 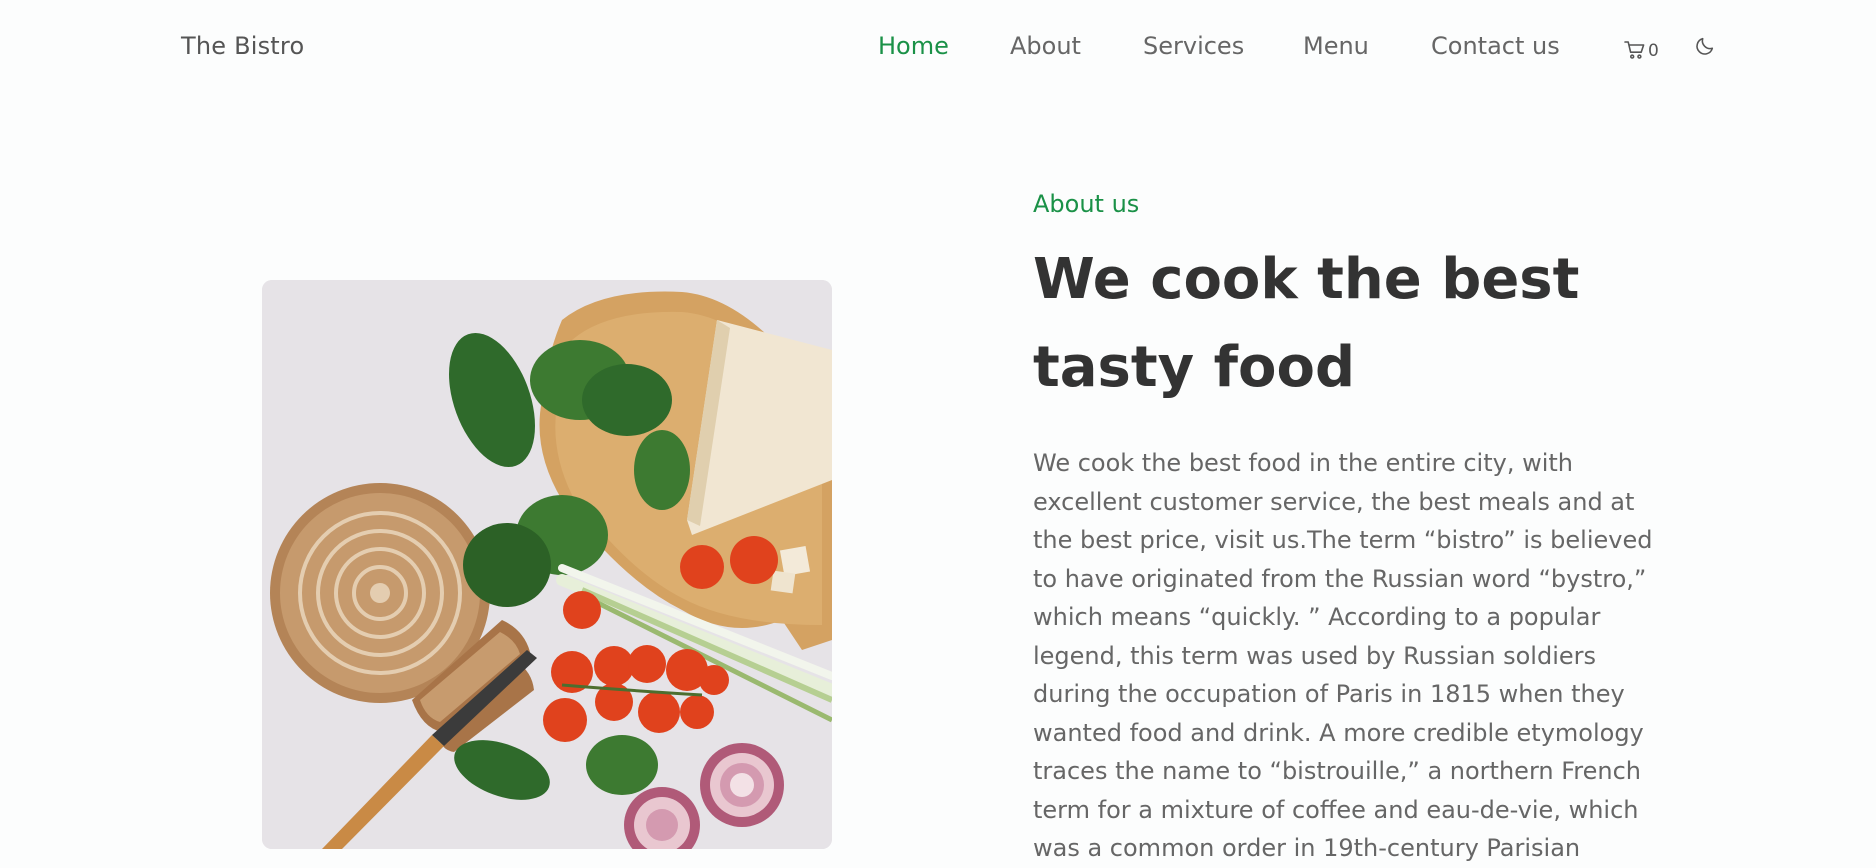 What do you see at coordinates (1635, 50) in the screenshot?
I see `shopping-cart-icon` at bounding box center [1635, 50].